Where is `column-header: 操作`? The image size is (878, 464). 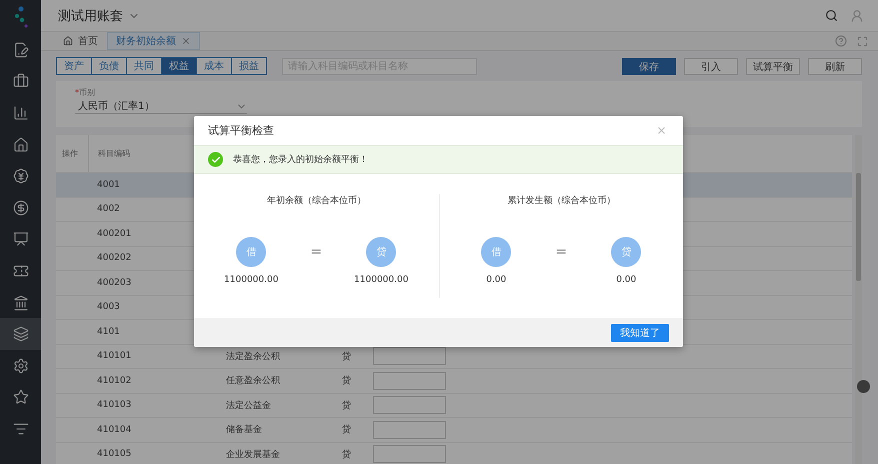
column-header: 操作 is located at coordinates (70, 153).